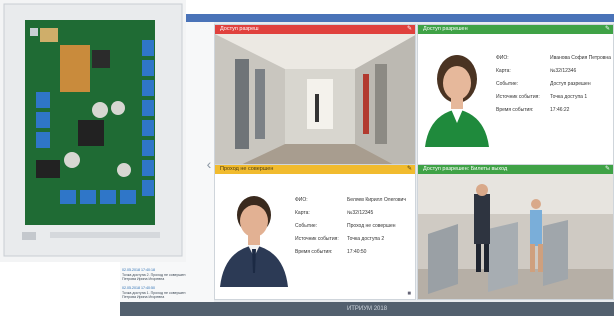  What do you see at coordinates (465, 169) in the screenshot?
I see `panel-title: Доступ разрешен: Билеты выход` at bounding box center [465, 169].